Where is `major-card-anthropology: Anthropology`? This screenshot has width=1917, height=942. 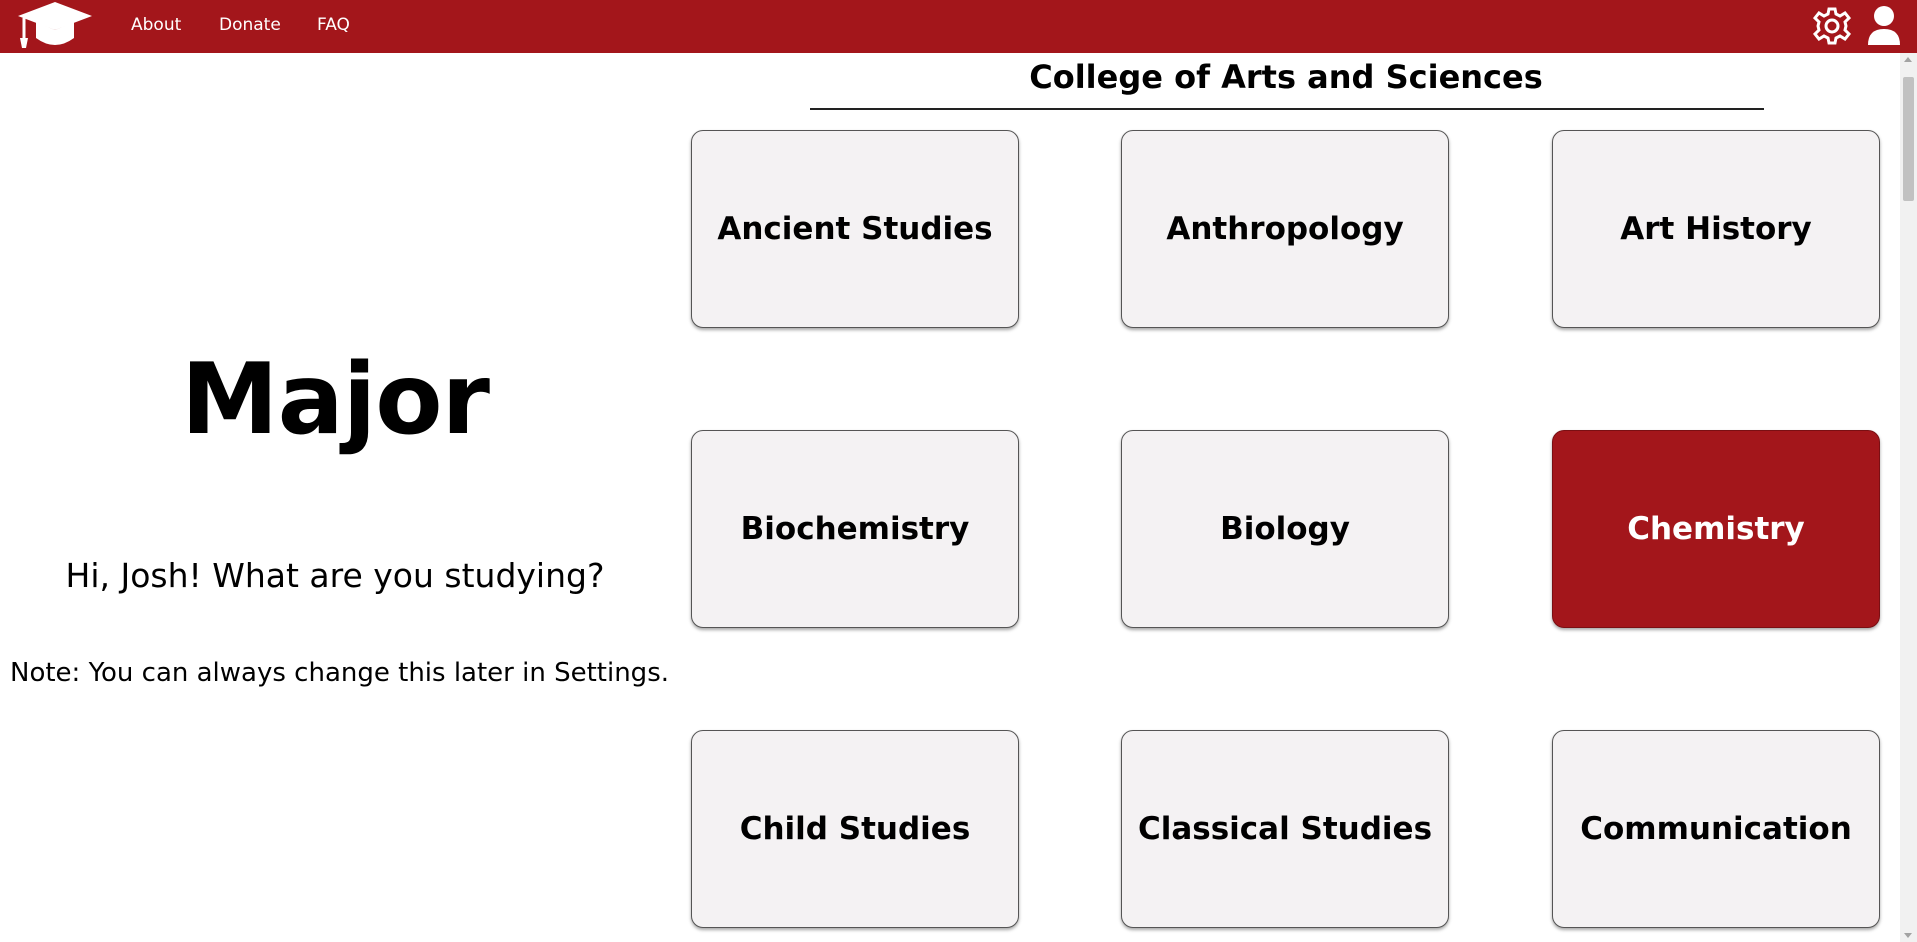 major-card-anthropology: Anthropology is located at coordinates (1285, 229).